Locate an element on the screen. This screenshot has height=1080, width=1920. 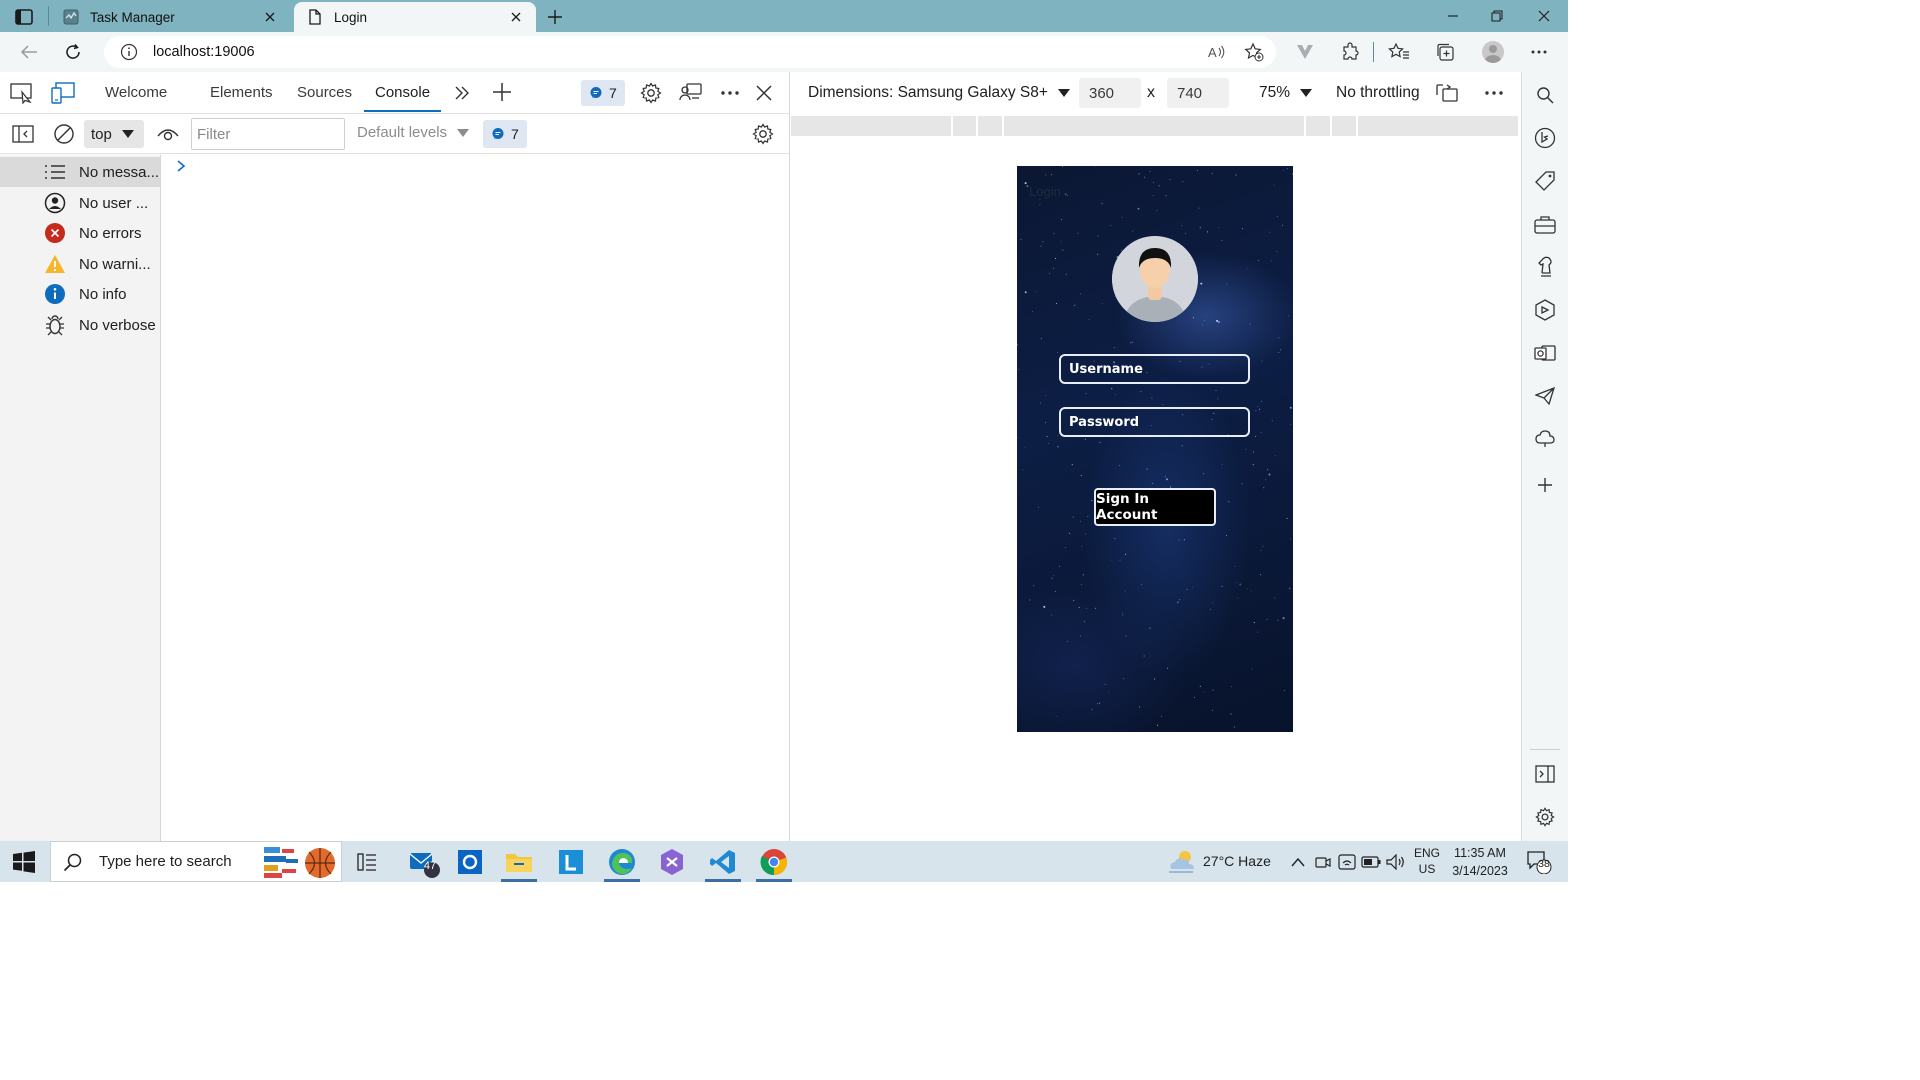
username-field is located at coordinates (1154, 369).